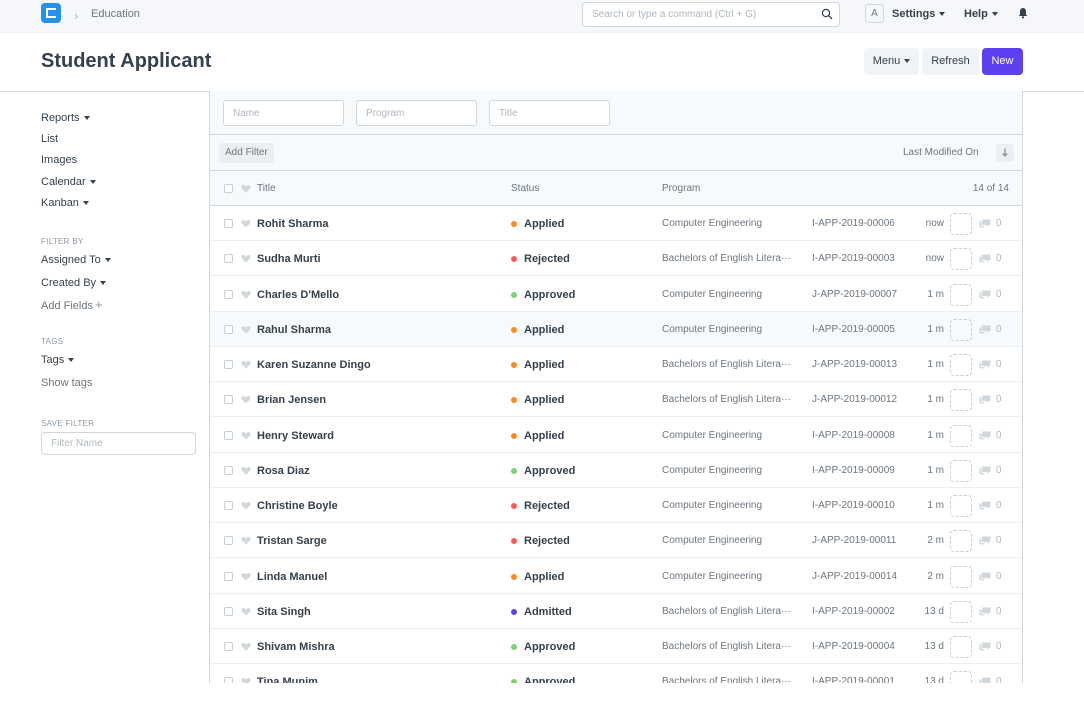 The image size is (1084, 720). Describe the element at coordinates (49, 139) in the screenshot. I see `sidebar-item-list: List` at that location.